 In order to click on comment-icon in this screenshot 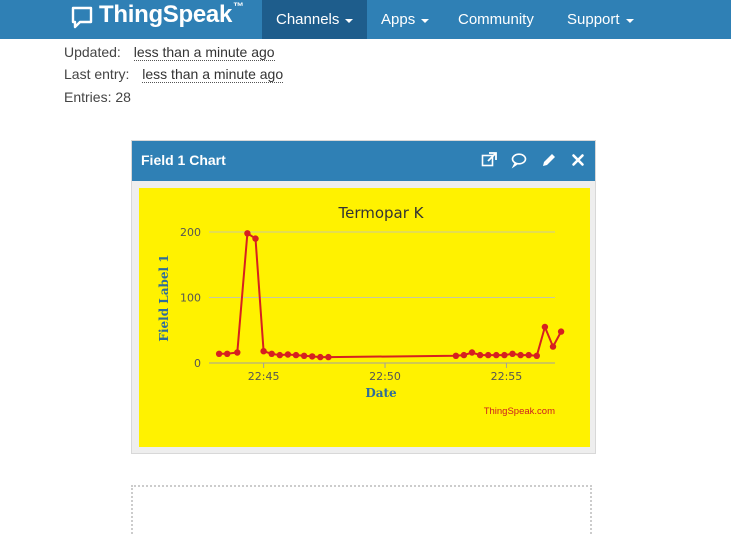, I will do `click(519, 160)`.